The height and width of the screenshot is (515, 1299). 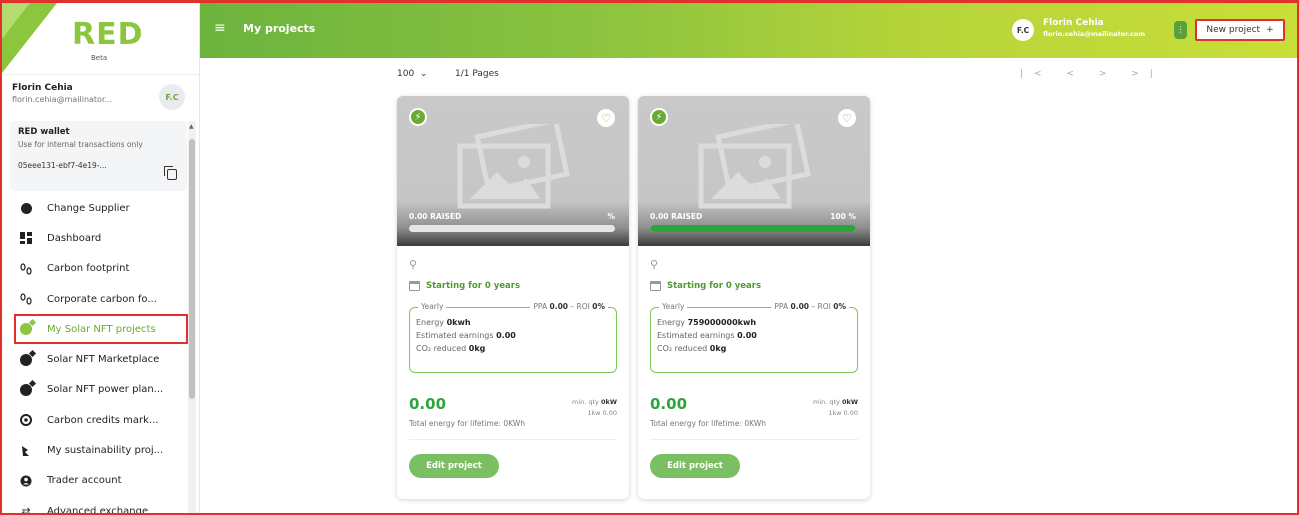 I want to click on dashboard-icon, so click(x=26, y=238).